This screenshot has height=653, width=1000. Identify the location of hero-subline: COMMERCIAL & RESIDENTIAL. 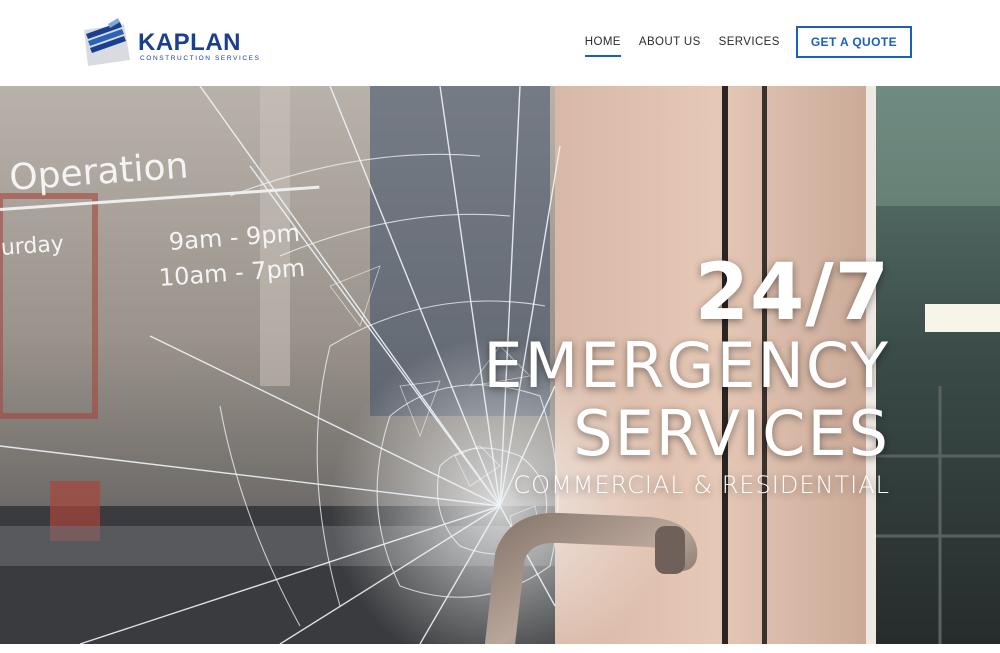
(701, 485).